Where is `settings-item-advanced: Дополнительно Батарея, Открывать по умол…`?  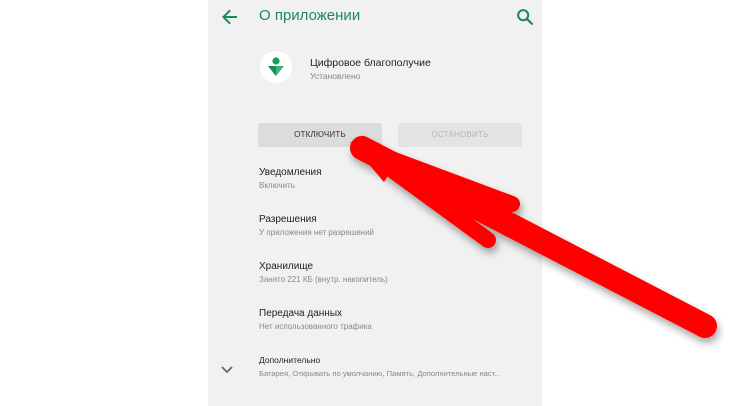
settings-item-advanced: Дополнительно Батарея, Открывать по умол… is located at coordinates (375, 372).